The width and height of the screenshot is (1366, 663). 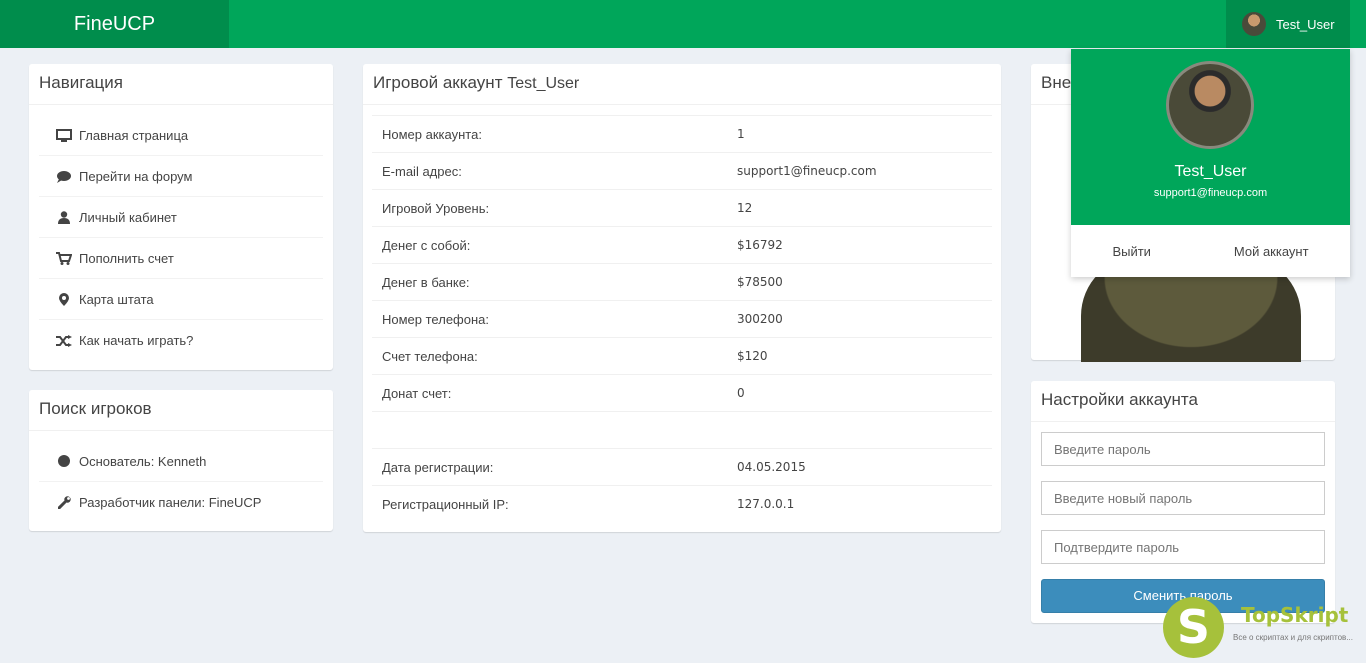 I want to click on nav-item-cabinet: Личный кабинет, so click(x=181, y=217).